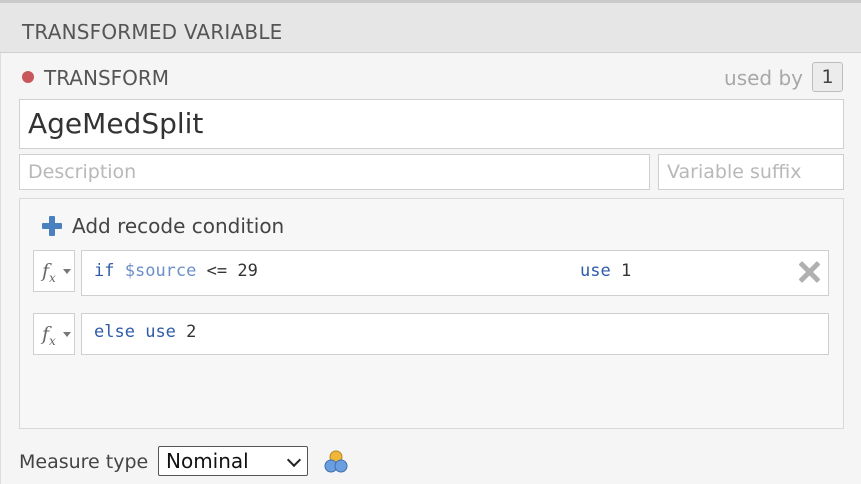 The image size is (861, 484). Describe the element at coordinates (336, 461) in the screenshot. I see `nominal-icon` at that location.